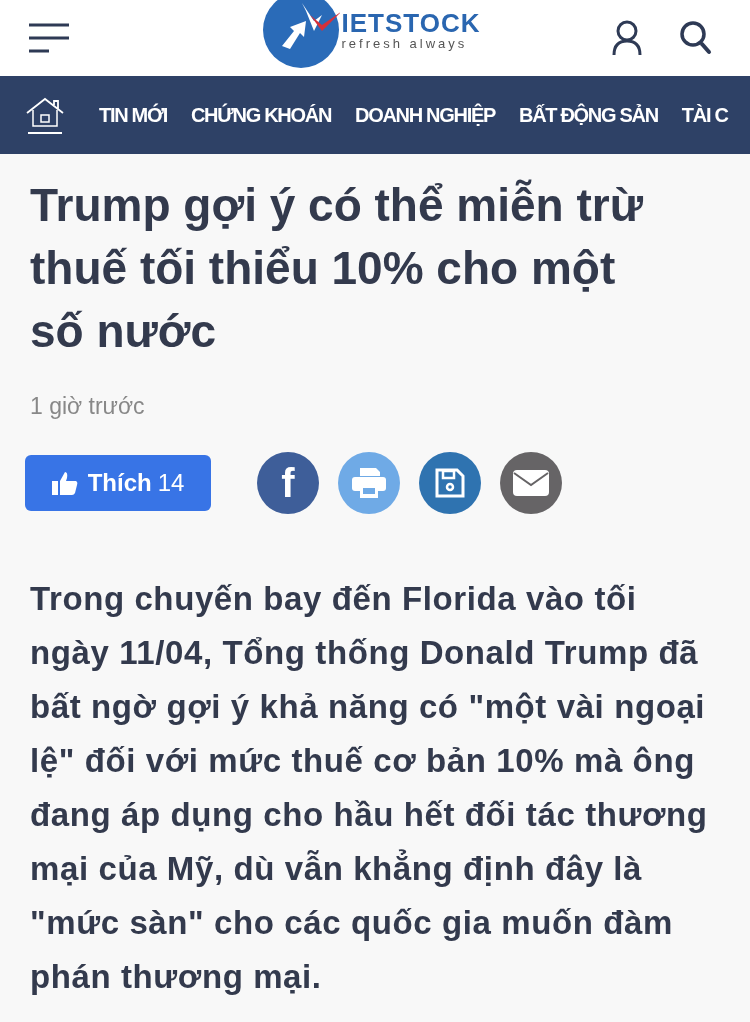 Image resolution: width=750 pixels, height=1022 pixels. Describe the element at coordinates (45, 115) in the screenshot. I see `home-icon` at that location.